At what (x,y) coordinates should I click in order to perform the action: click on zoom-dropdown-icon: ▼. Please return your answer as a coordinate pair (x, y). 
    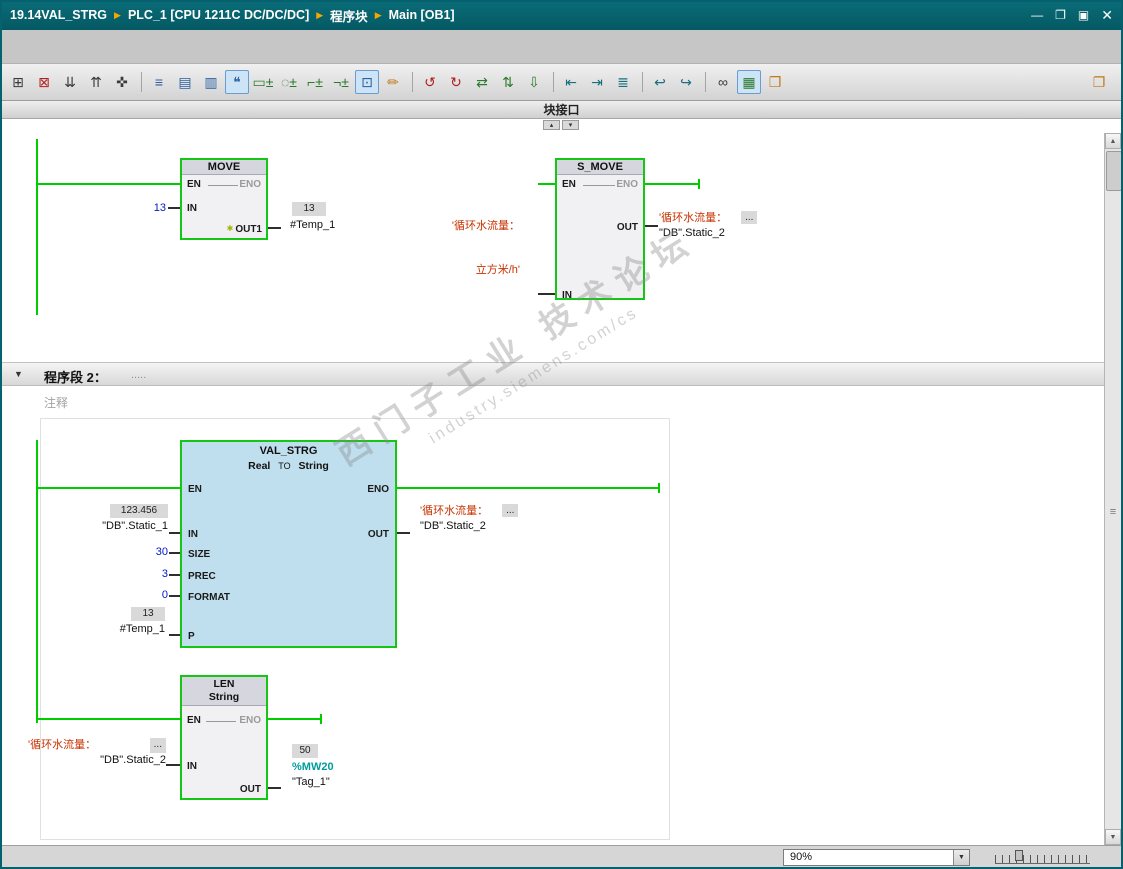
    Looking at the image, I should click on (961, 857).